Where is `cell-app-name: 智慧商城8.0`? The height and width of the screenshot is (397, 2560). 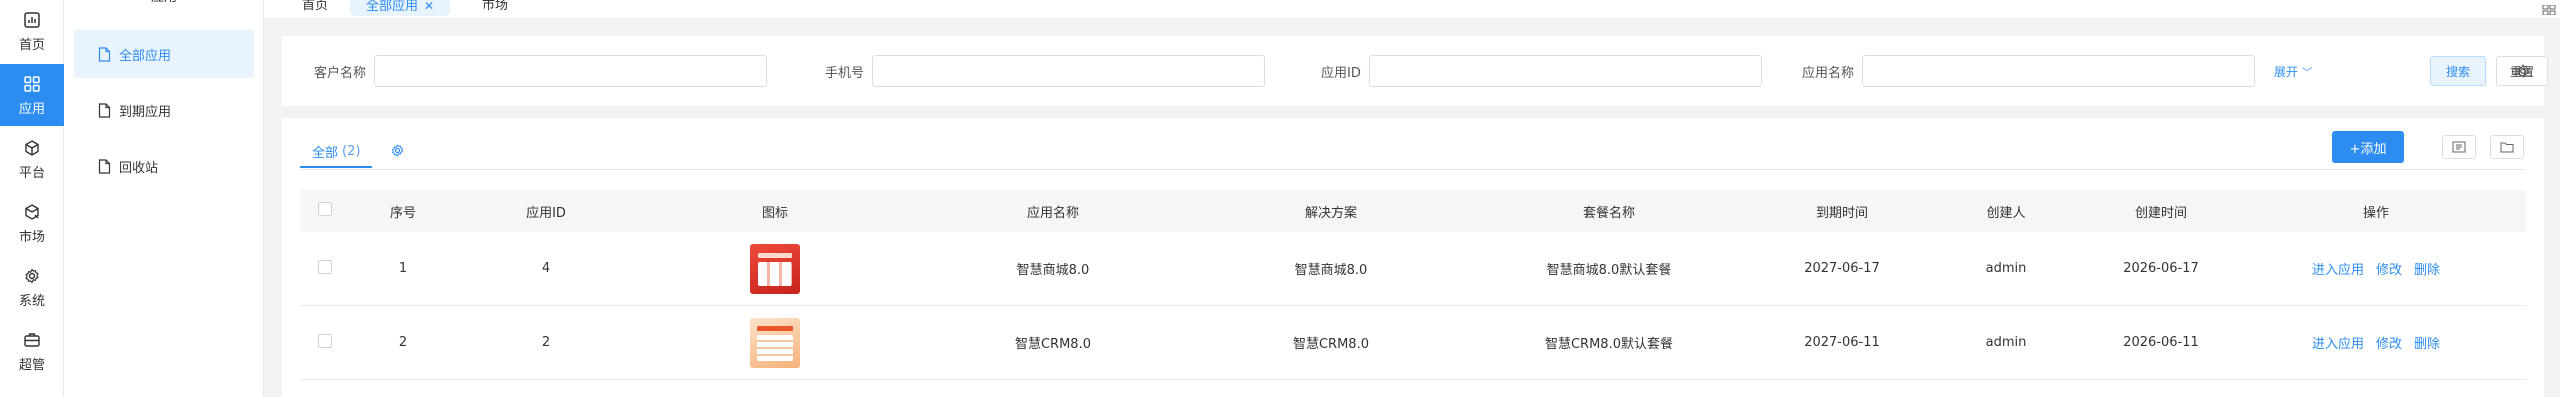 cell-app-name: 智慧商城8.0 is located at coordinates (1053, 270).